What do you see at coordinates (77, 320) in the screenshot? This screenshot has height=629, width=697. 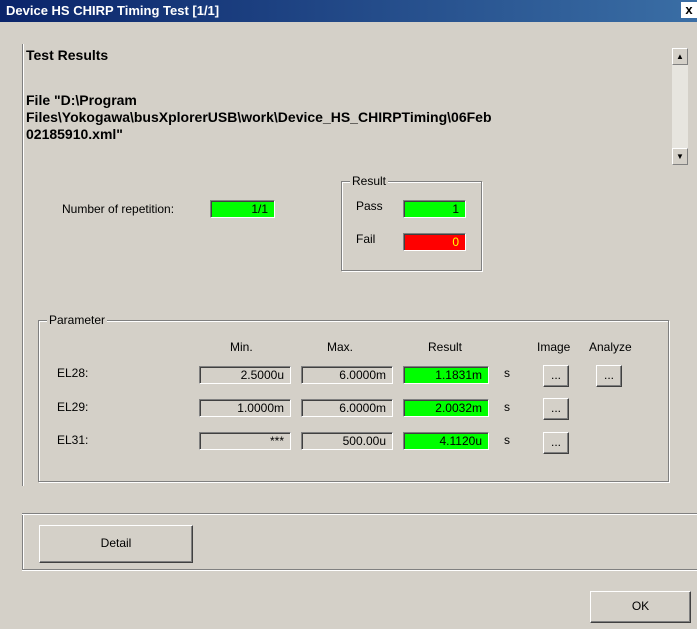 I see `parameter-legend: Parameter` at bounding box center [77, 320].